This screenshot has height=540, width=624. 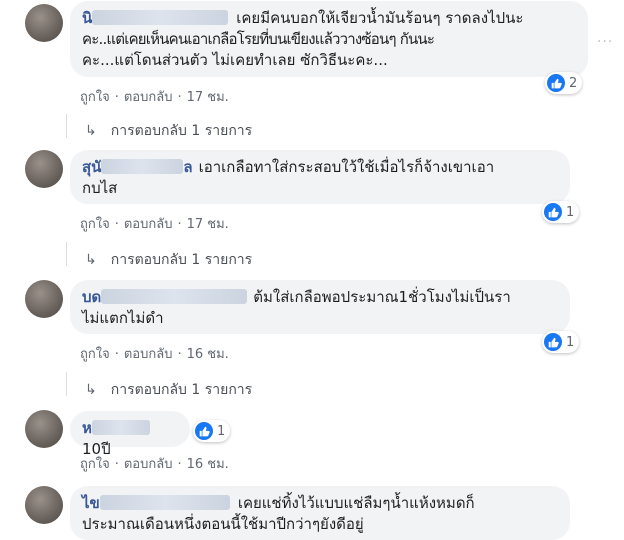 I want to click on commenter-name: ห, so click(x=87, y=428).